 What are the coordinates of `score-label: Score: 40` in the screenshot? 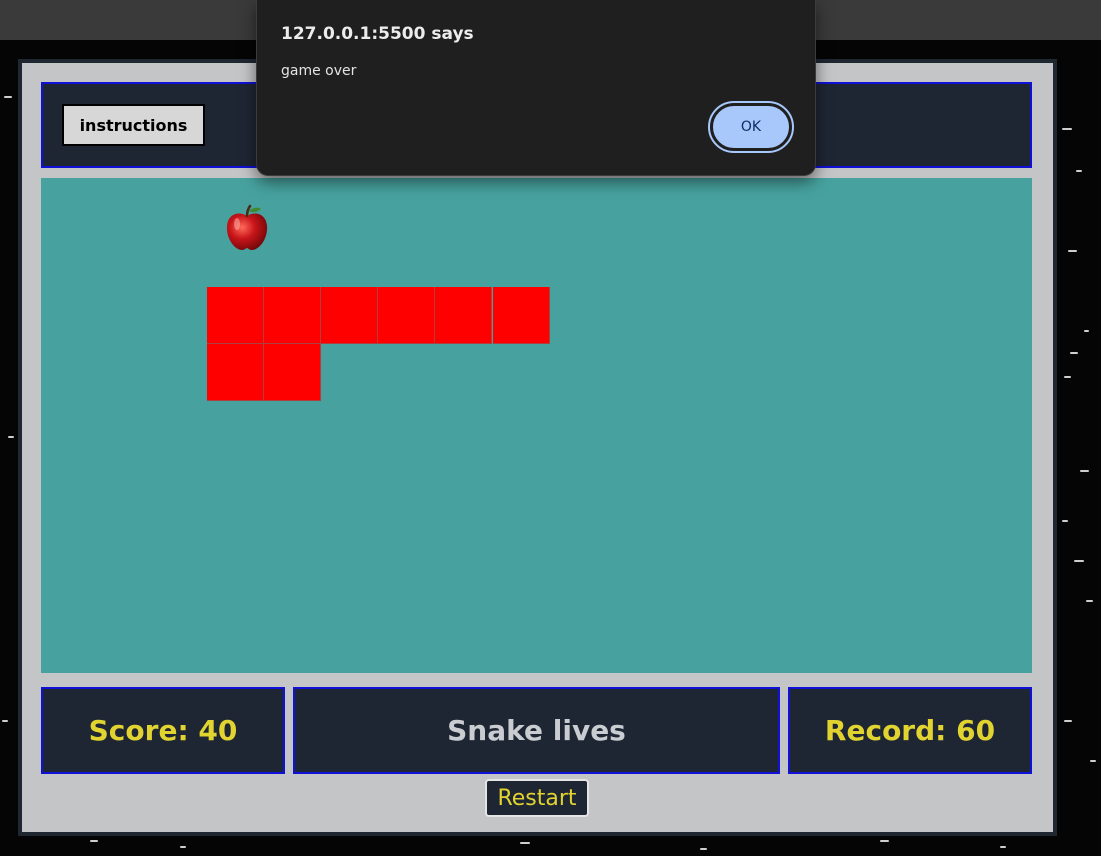 It's located at (163, 730).